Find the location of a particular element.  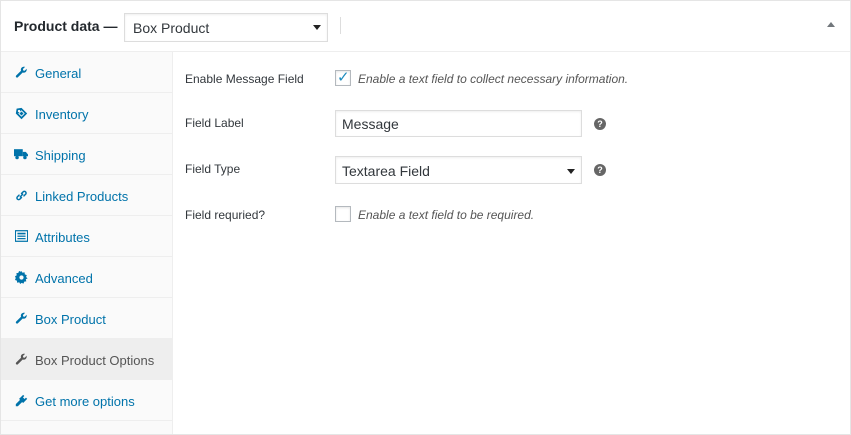

tab-box-product: Box Product is located at coordinates (86, 318).